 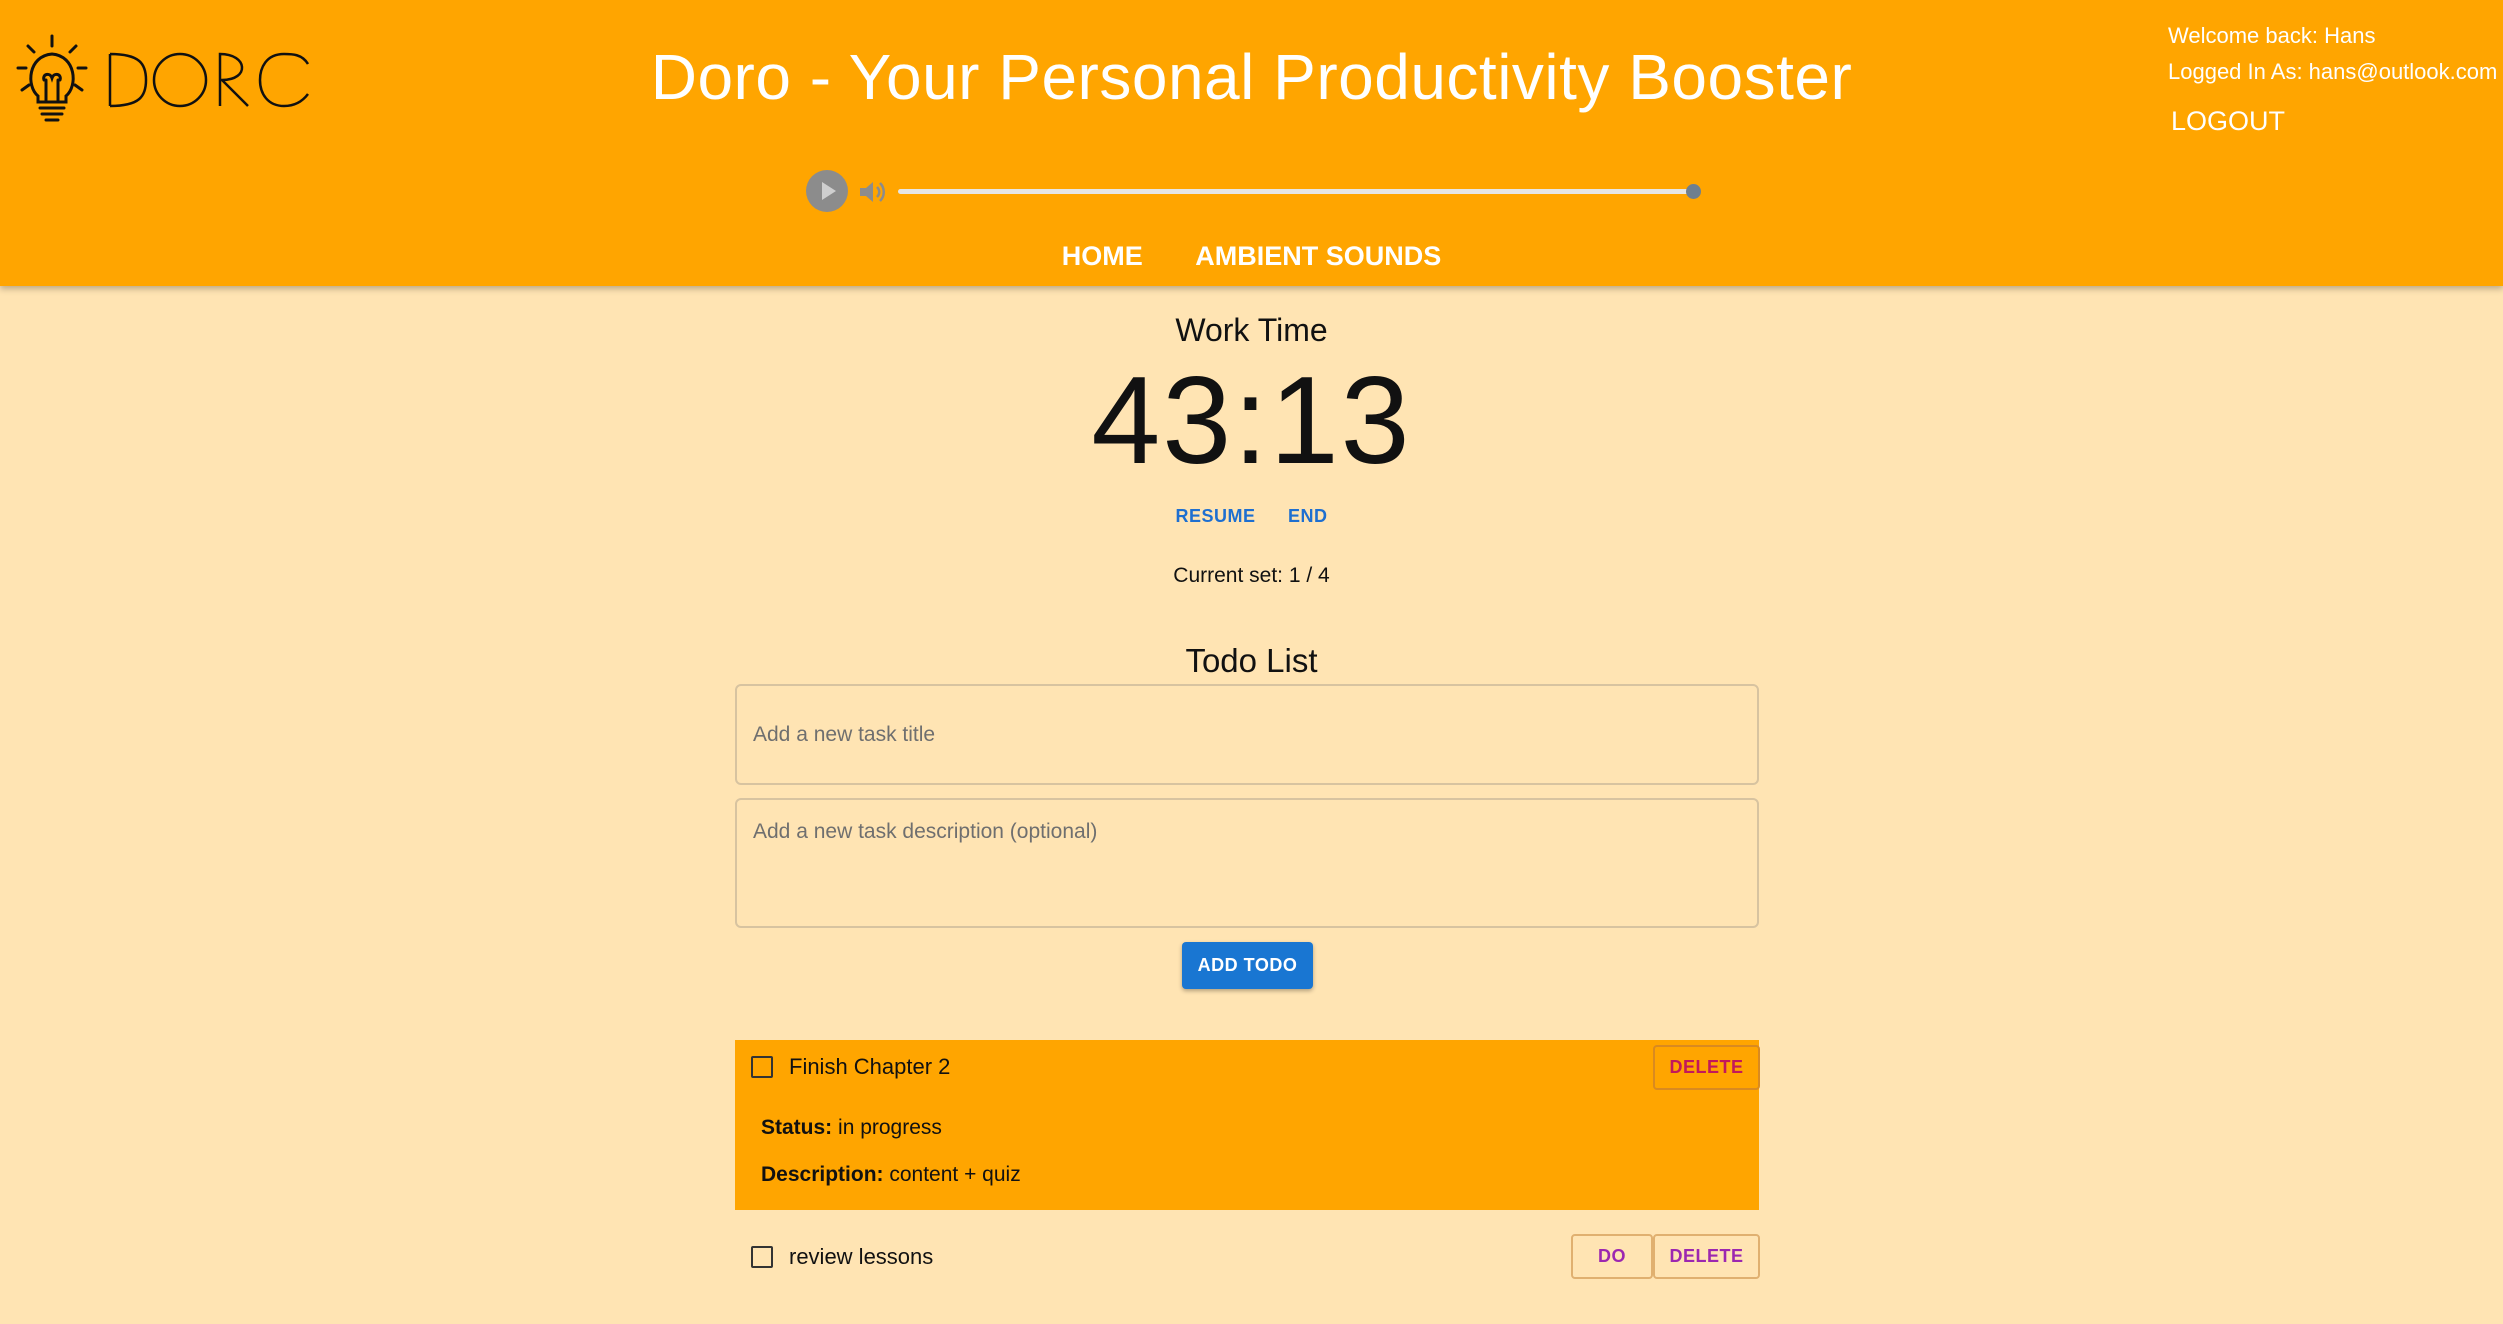 I want to click on nav-home: HOME, so click(x=1102, y=256).